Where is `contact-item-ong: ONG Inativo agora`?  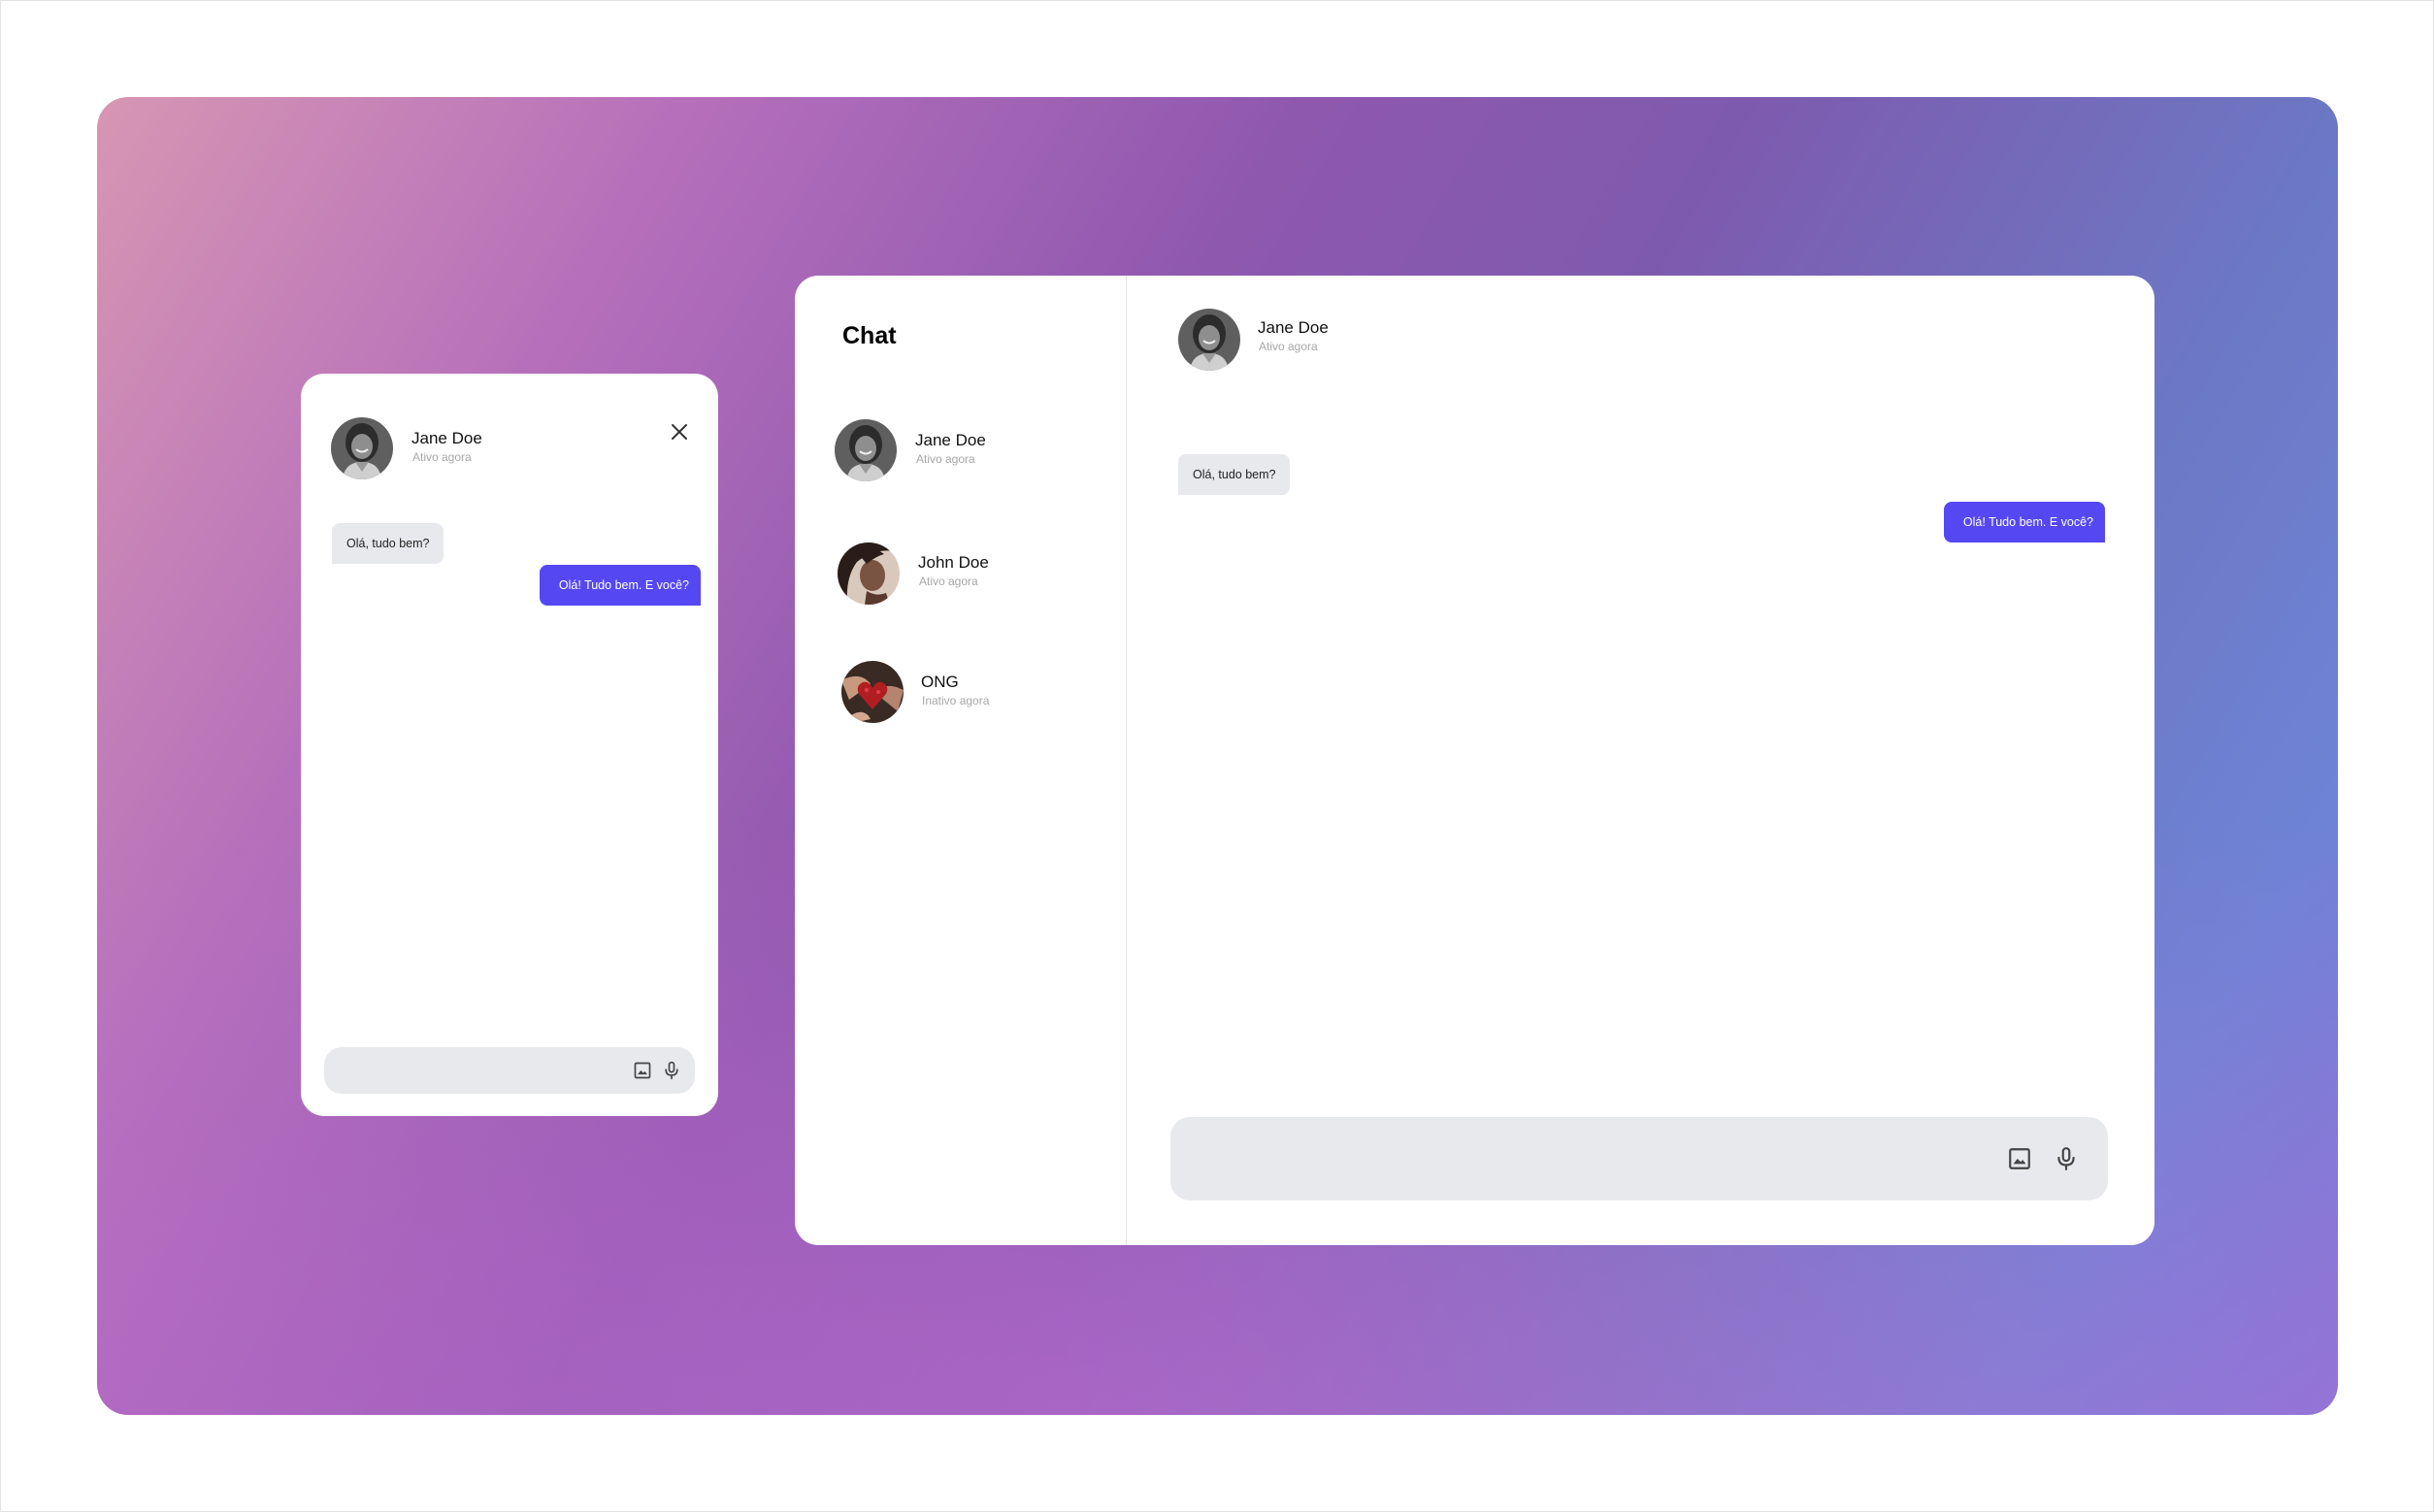
contact-item-ong: ONG Inativo agora is located at coordinates (960, 700).